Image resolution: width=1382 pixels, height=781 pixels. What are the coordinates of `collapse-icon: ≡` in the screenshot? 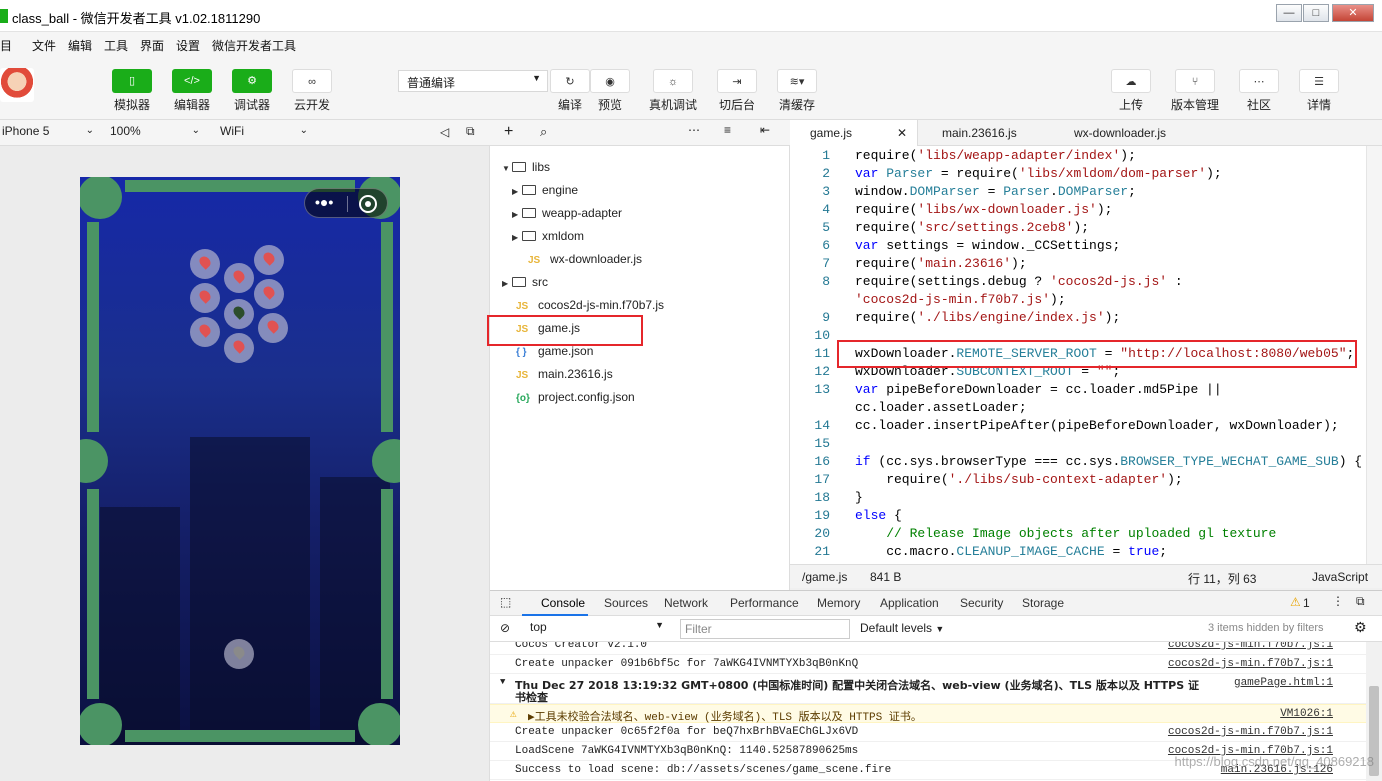 It's located at (727, 130).